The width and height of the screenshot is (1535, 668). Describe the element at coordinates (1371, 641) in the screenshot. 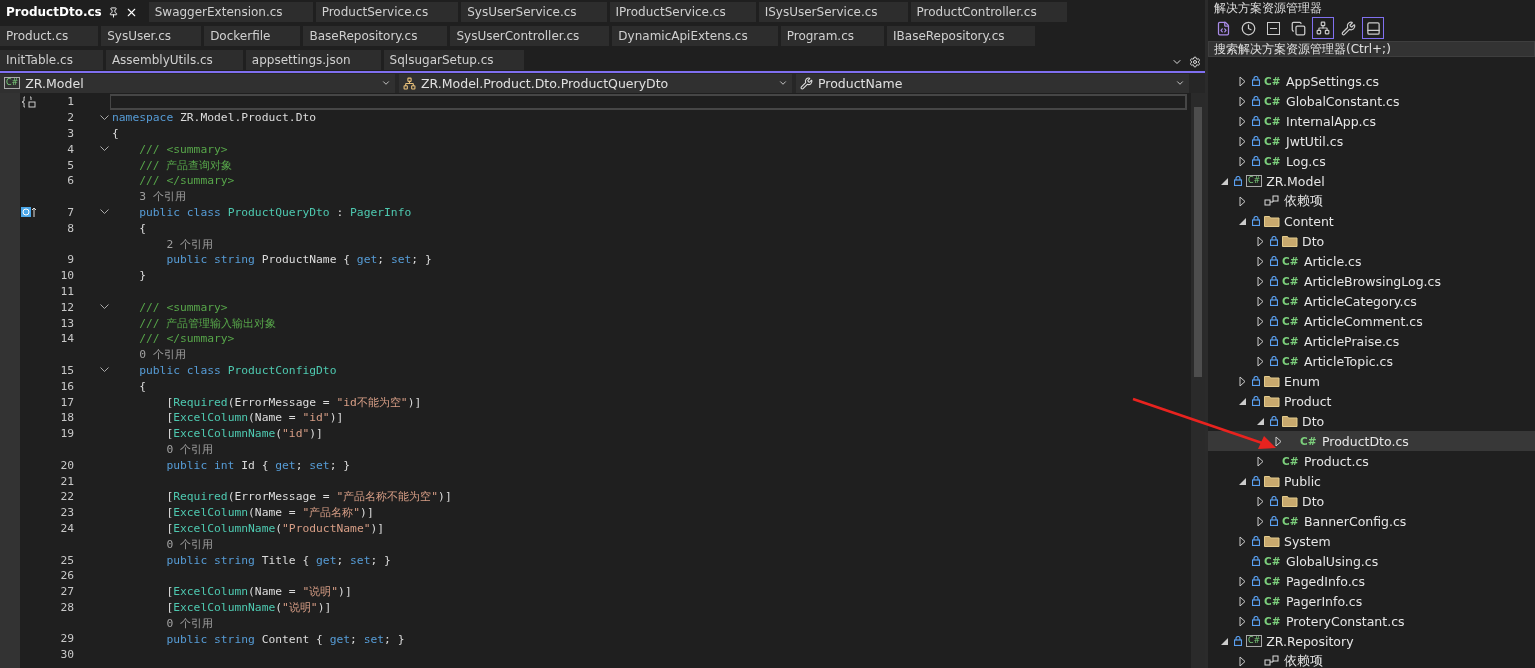

I see `tree-item: C# ZR.Repository` at that location.